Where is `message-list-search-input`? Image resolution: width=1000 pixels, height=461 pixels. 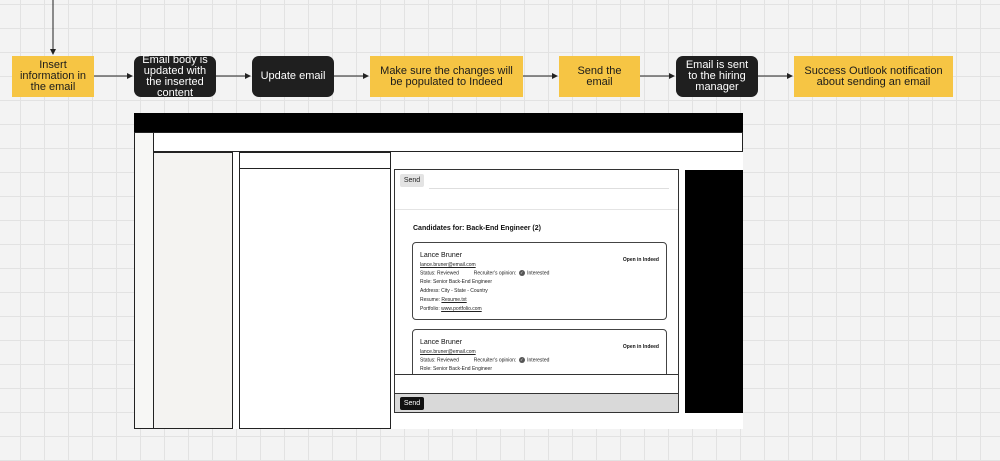
message-list-search-input is located at coordinates (315, 160).